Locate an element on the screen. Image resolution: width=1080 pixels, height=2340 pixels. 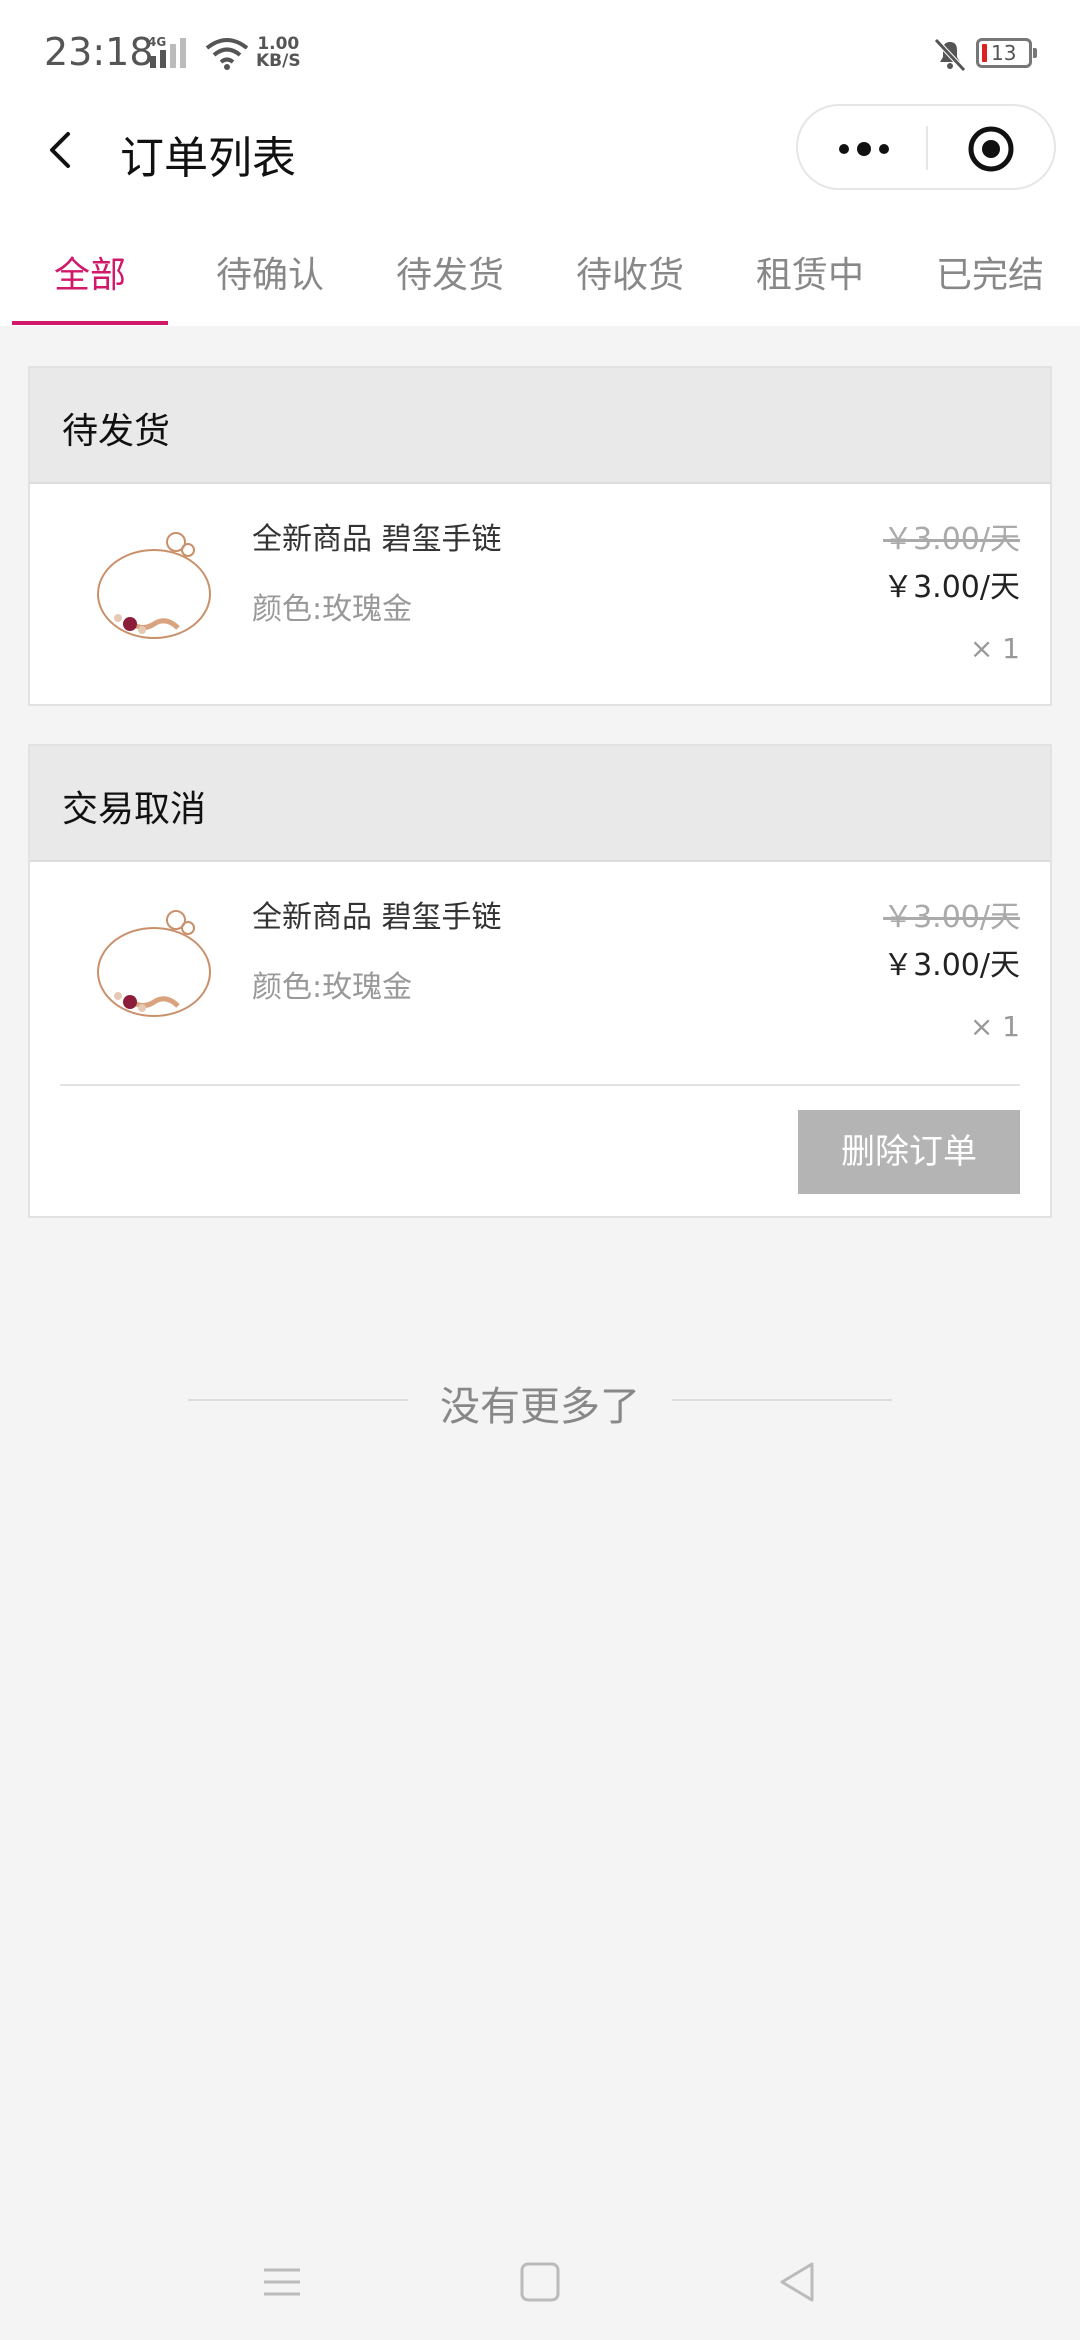
more-icon is located at coordinates (864, 149).